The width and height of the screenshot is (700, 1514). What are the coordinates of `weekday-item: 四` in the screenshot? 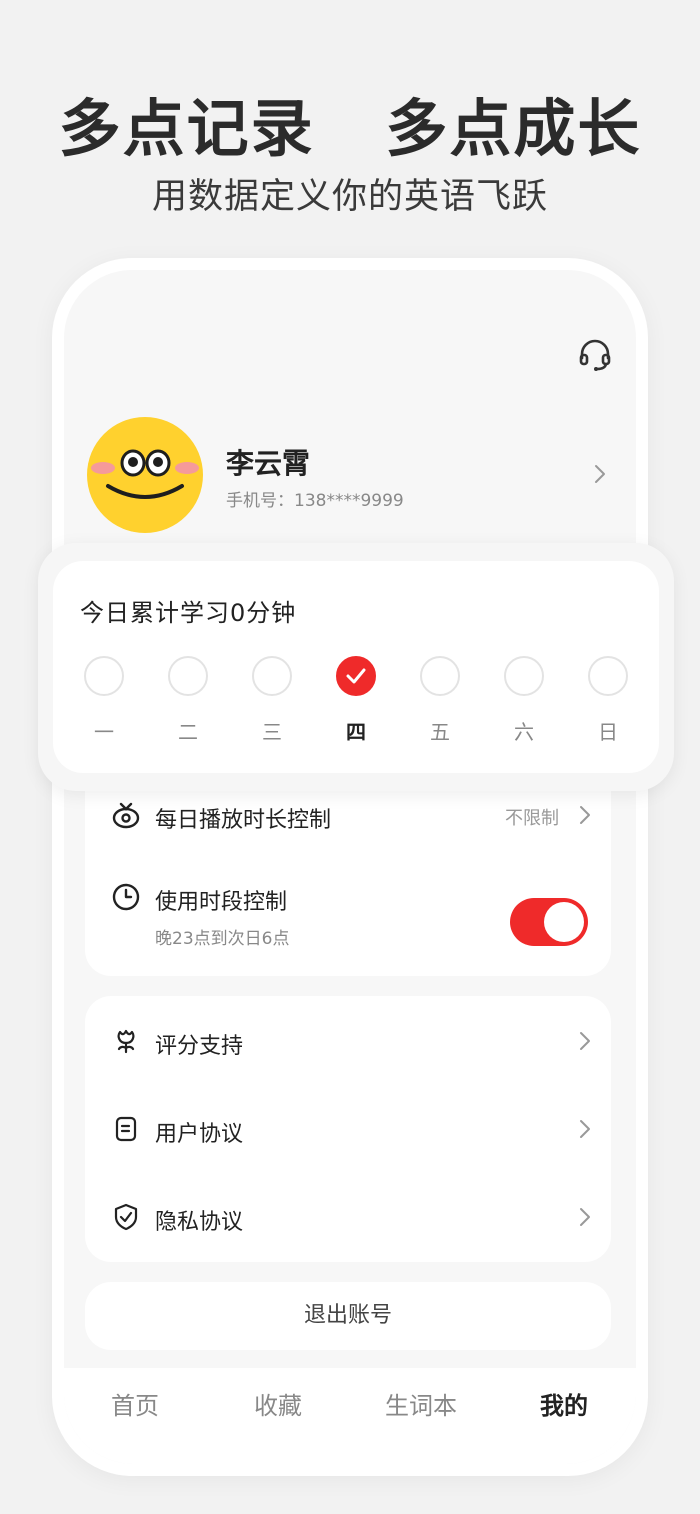 It's located at (356, 700).